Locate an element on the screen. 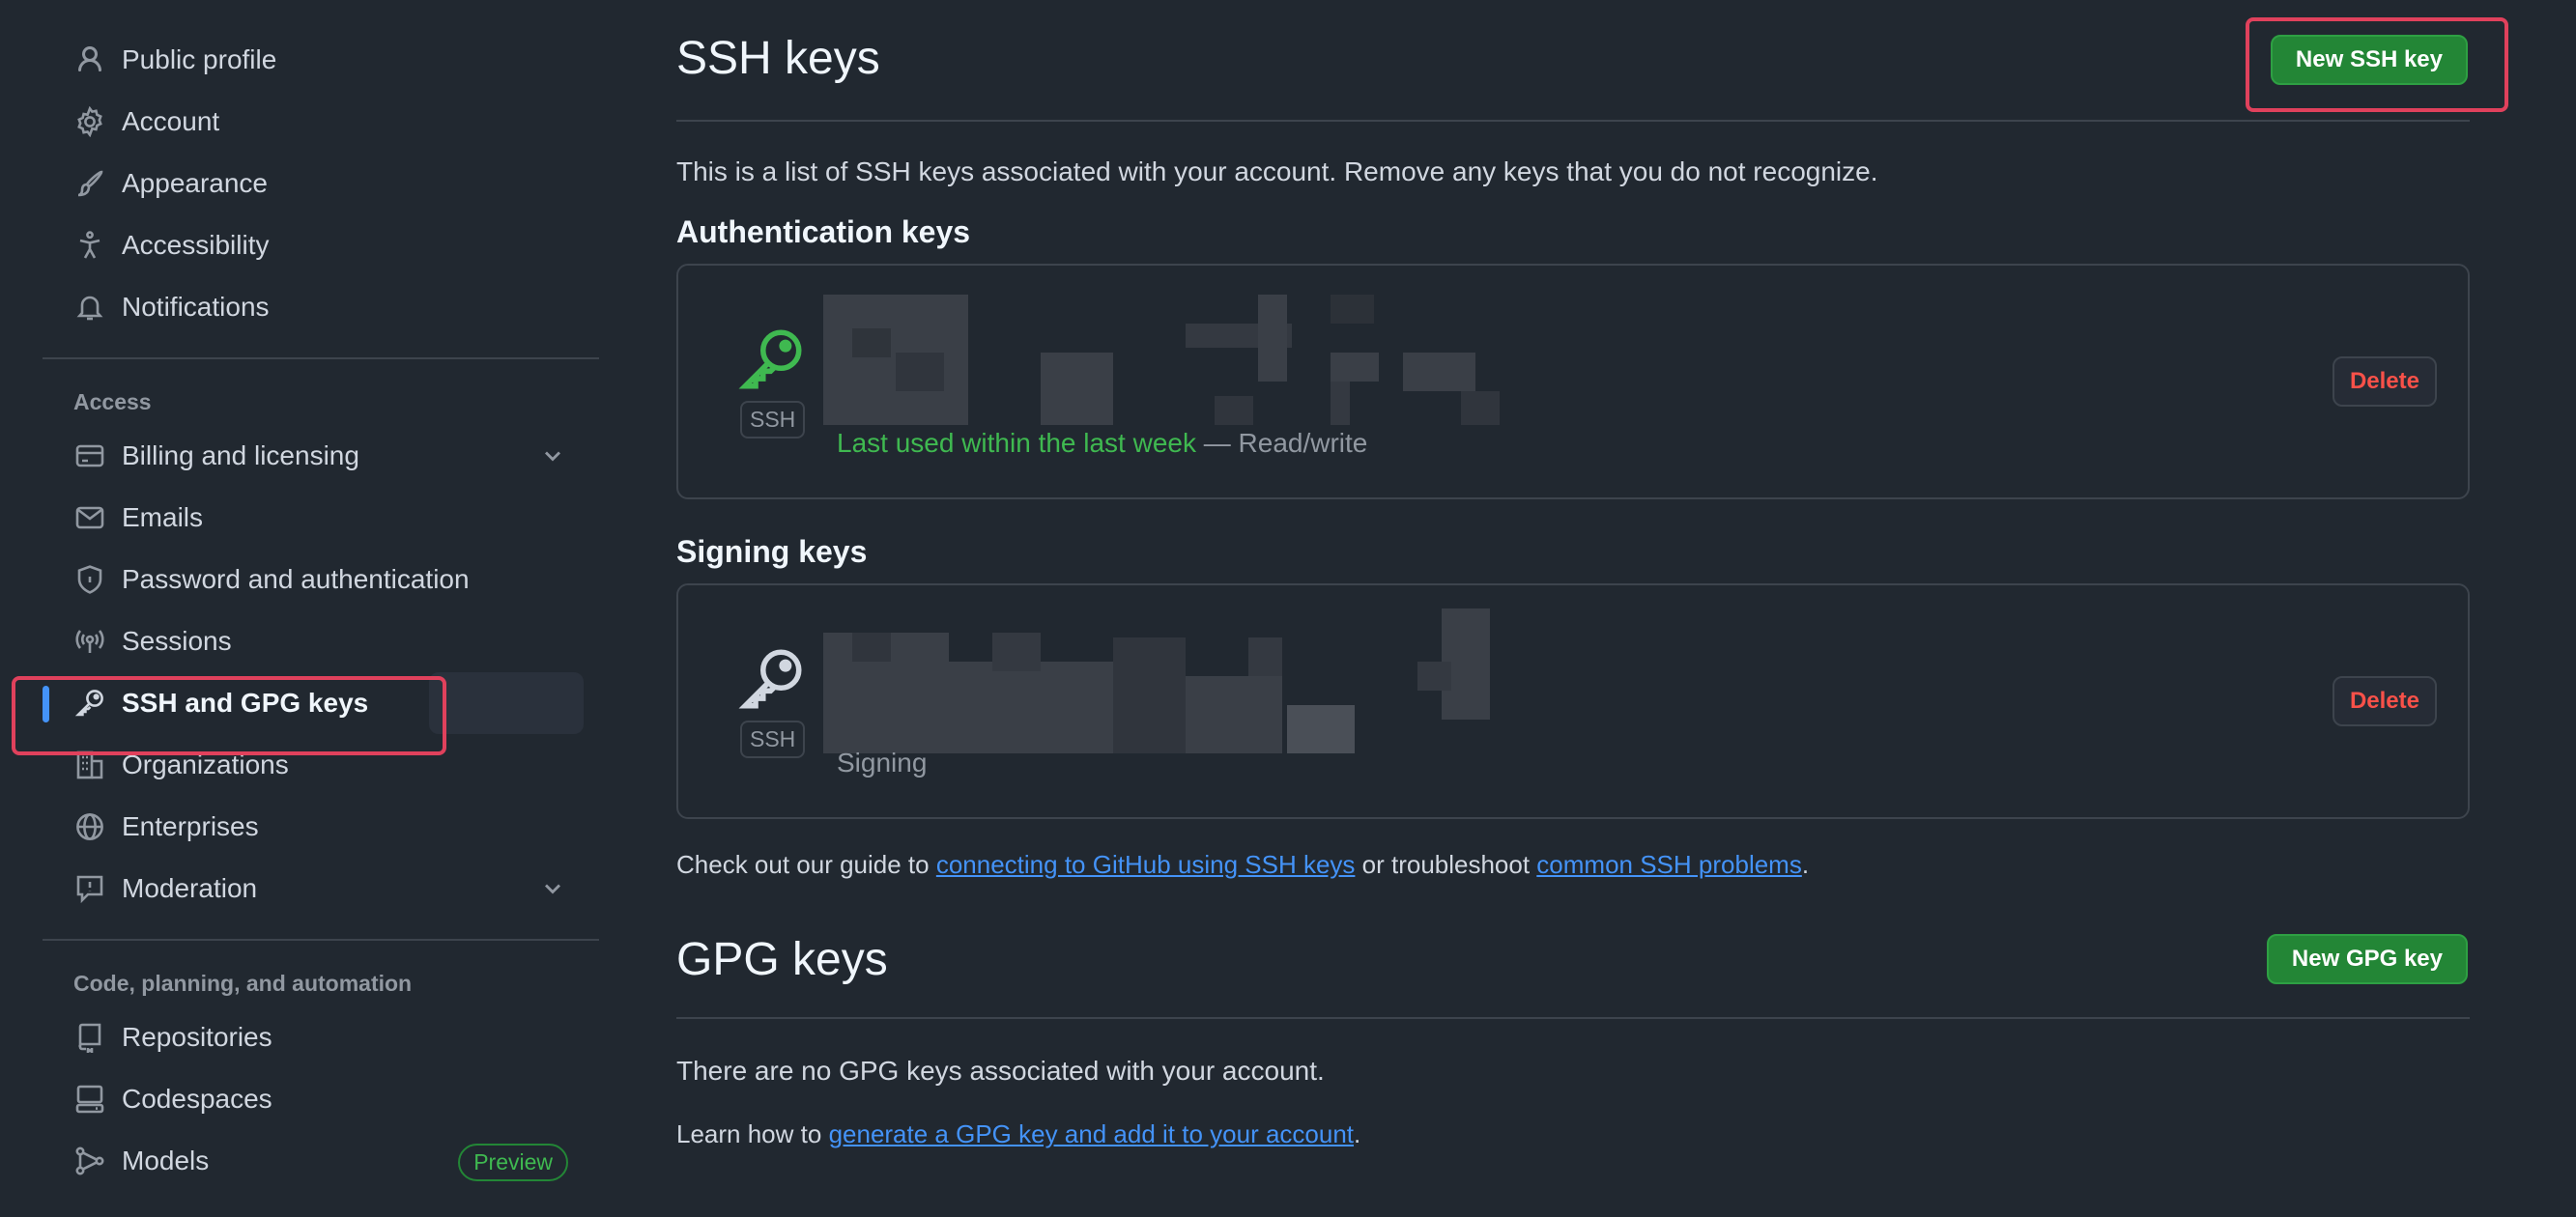 This screenshot has height=1217, width=2576. guide-middle: or troubleshoot is located at coordinates (1446, 864).